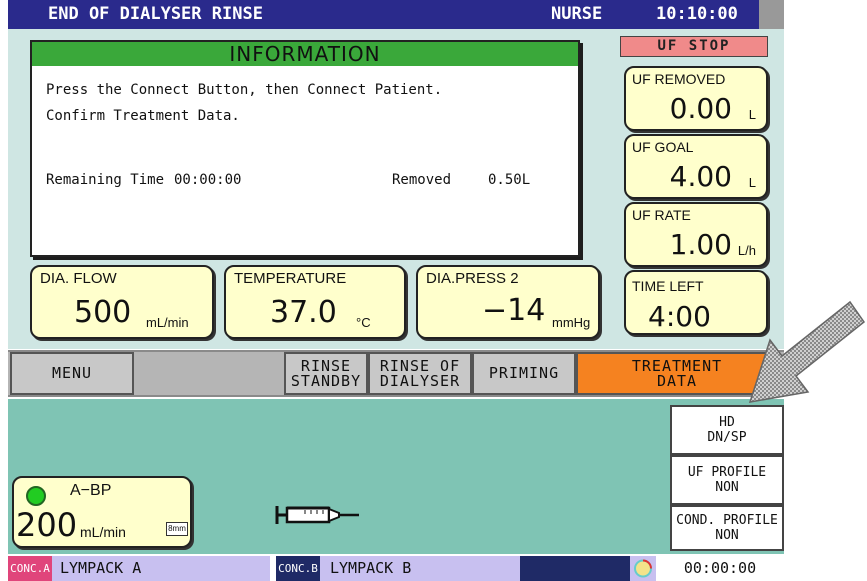 Image resolution: width=867 pixels, height=581 pixels. I want to click on uf-goal-label: UF GOAL, so click(663, 147).